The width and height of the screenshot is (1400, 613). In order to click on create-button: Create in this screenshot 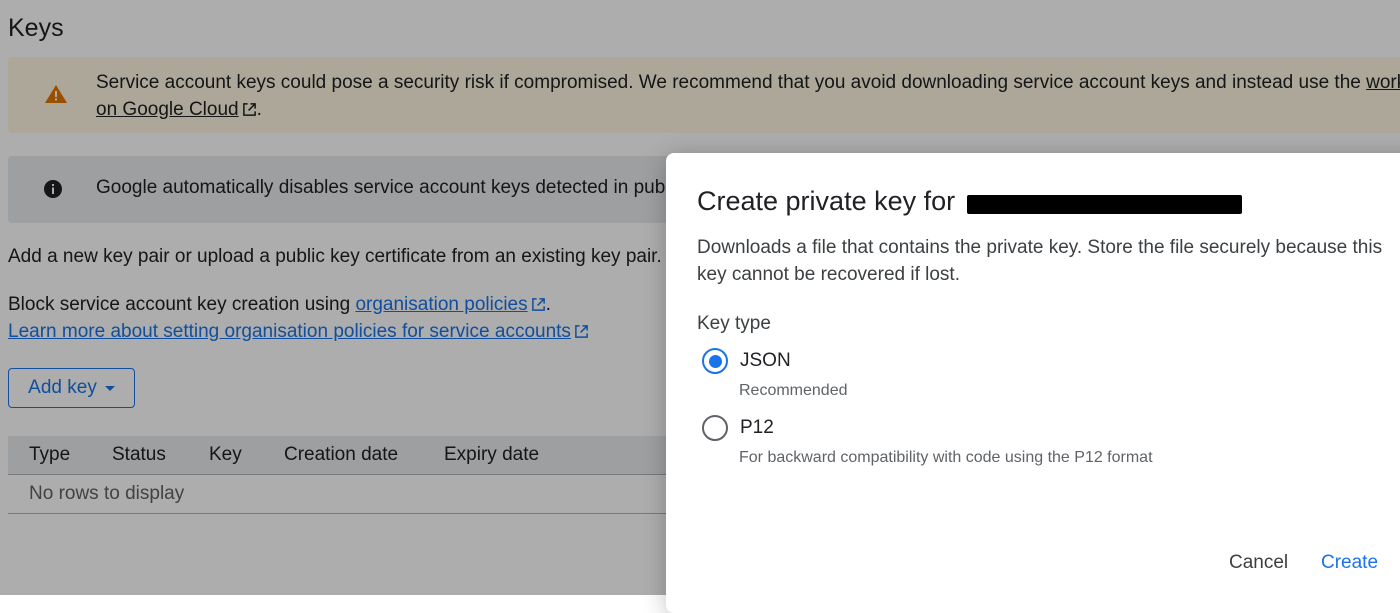, I will do `click(1349, 563)`.